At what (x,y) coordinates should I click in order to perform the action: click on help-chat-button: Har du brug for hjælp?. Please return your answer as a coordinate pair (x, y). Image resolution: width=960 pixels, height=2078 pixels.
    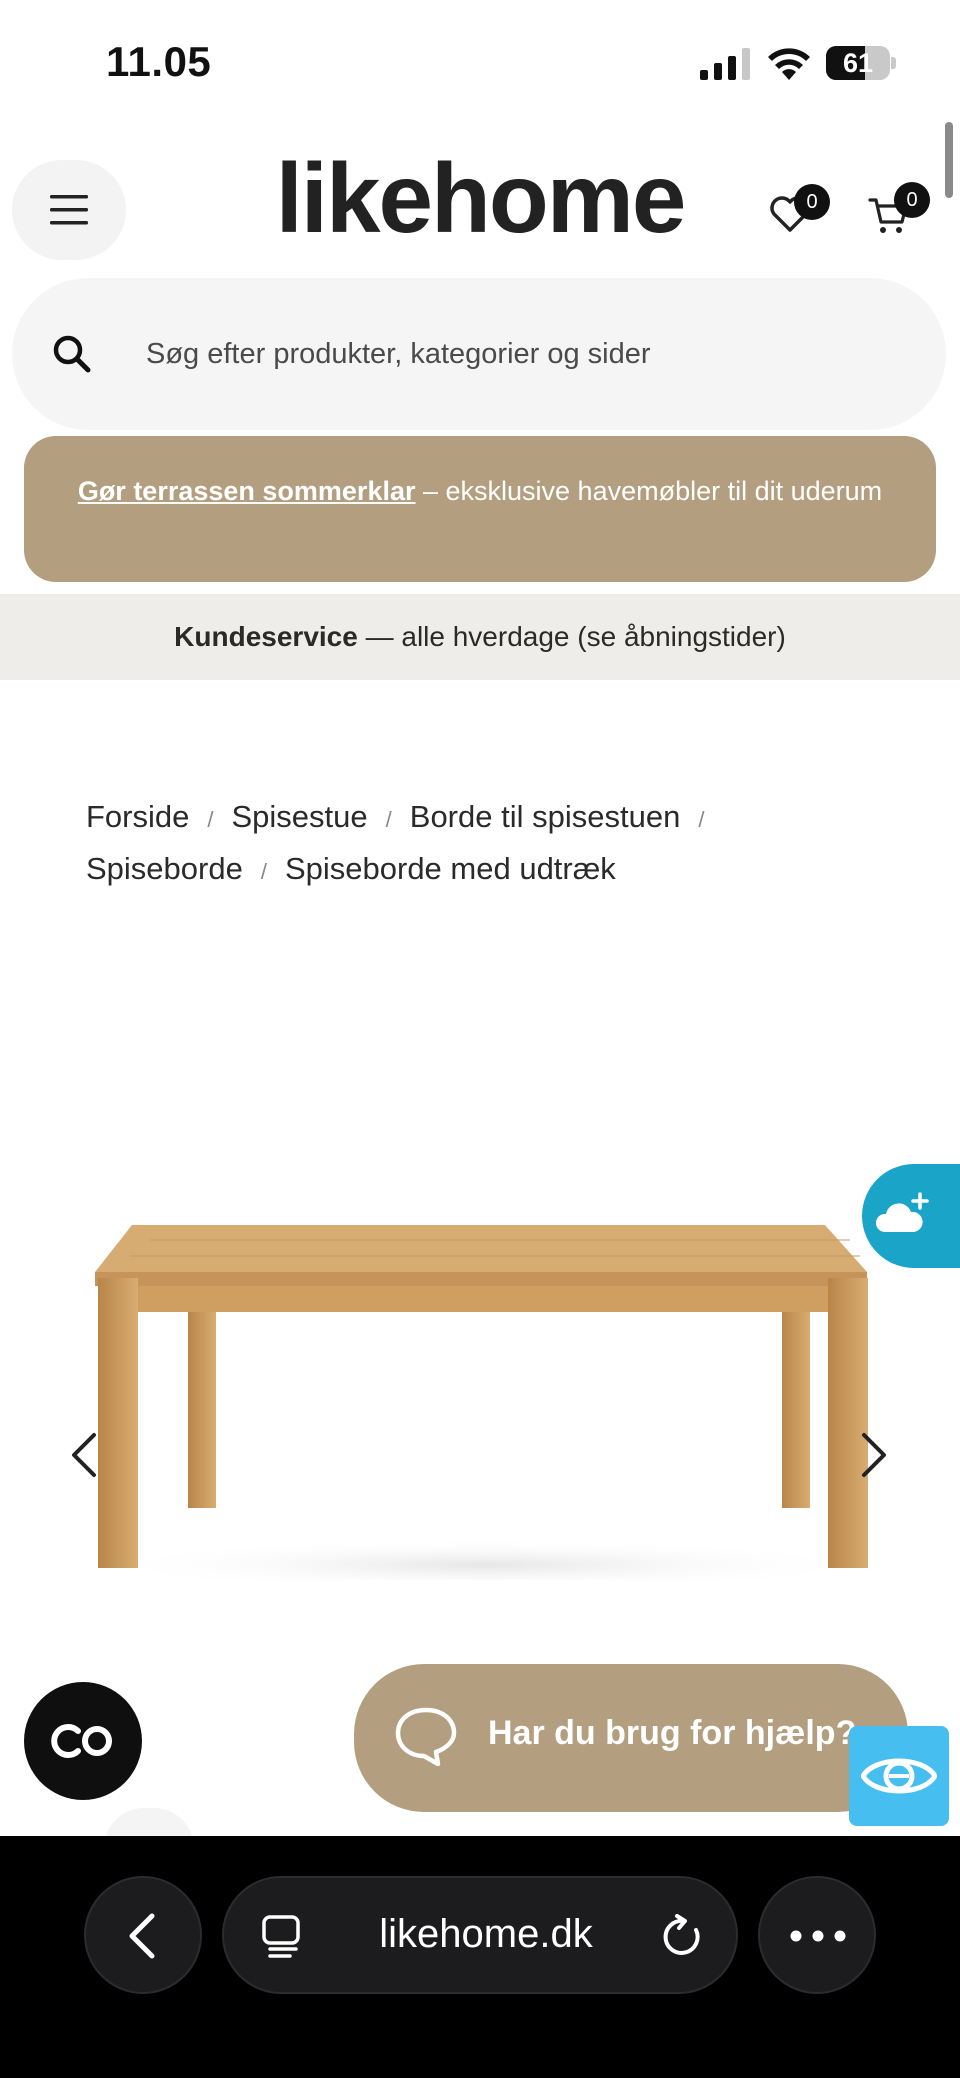
    Looking at the image, I should click on (631, 1738).